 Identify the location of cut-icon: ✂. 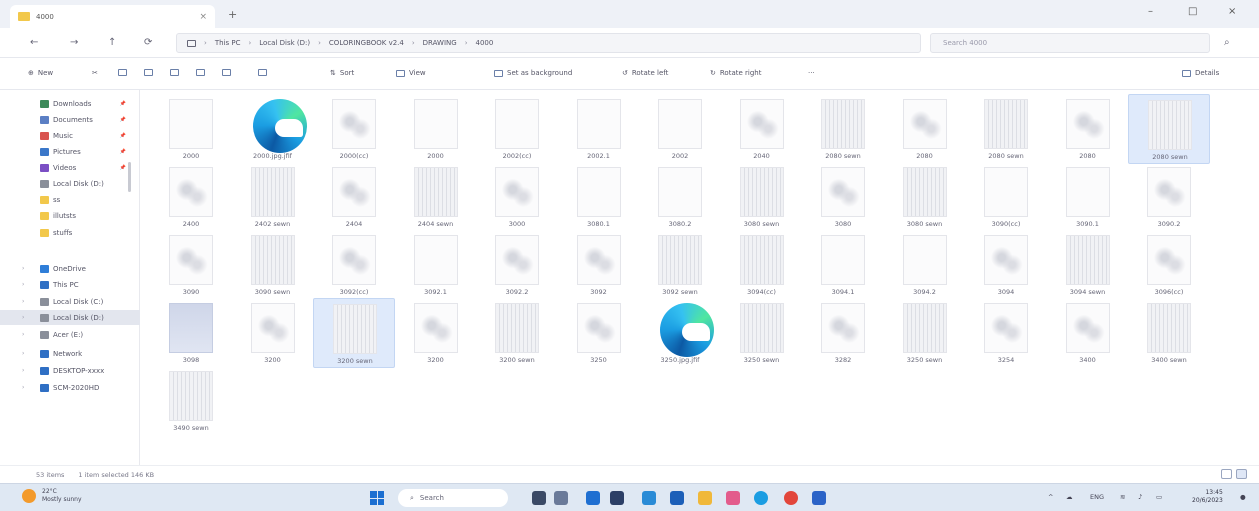
(95, 73).